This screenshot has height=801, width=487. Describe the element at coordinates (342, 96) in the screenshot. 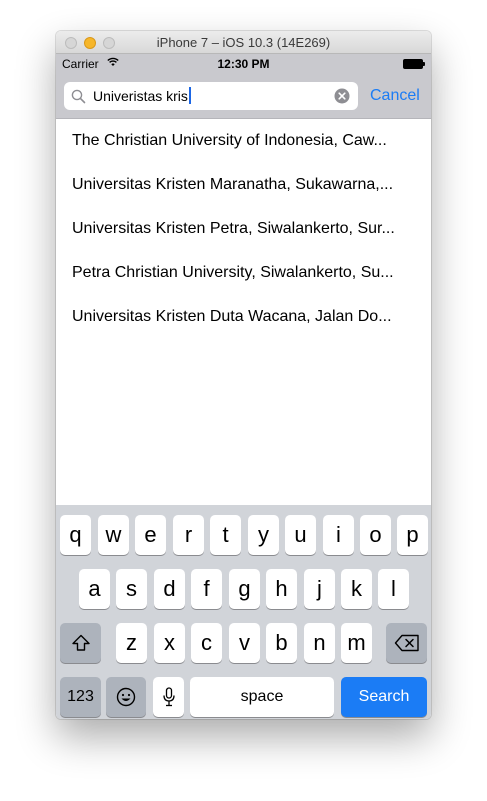

I see `clear-text-icon` at that location.